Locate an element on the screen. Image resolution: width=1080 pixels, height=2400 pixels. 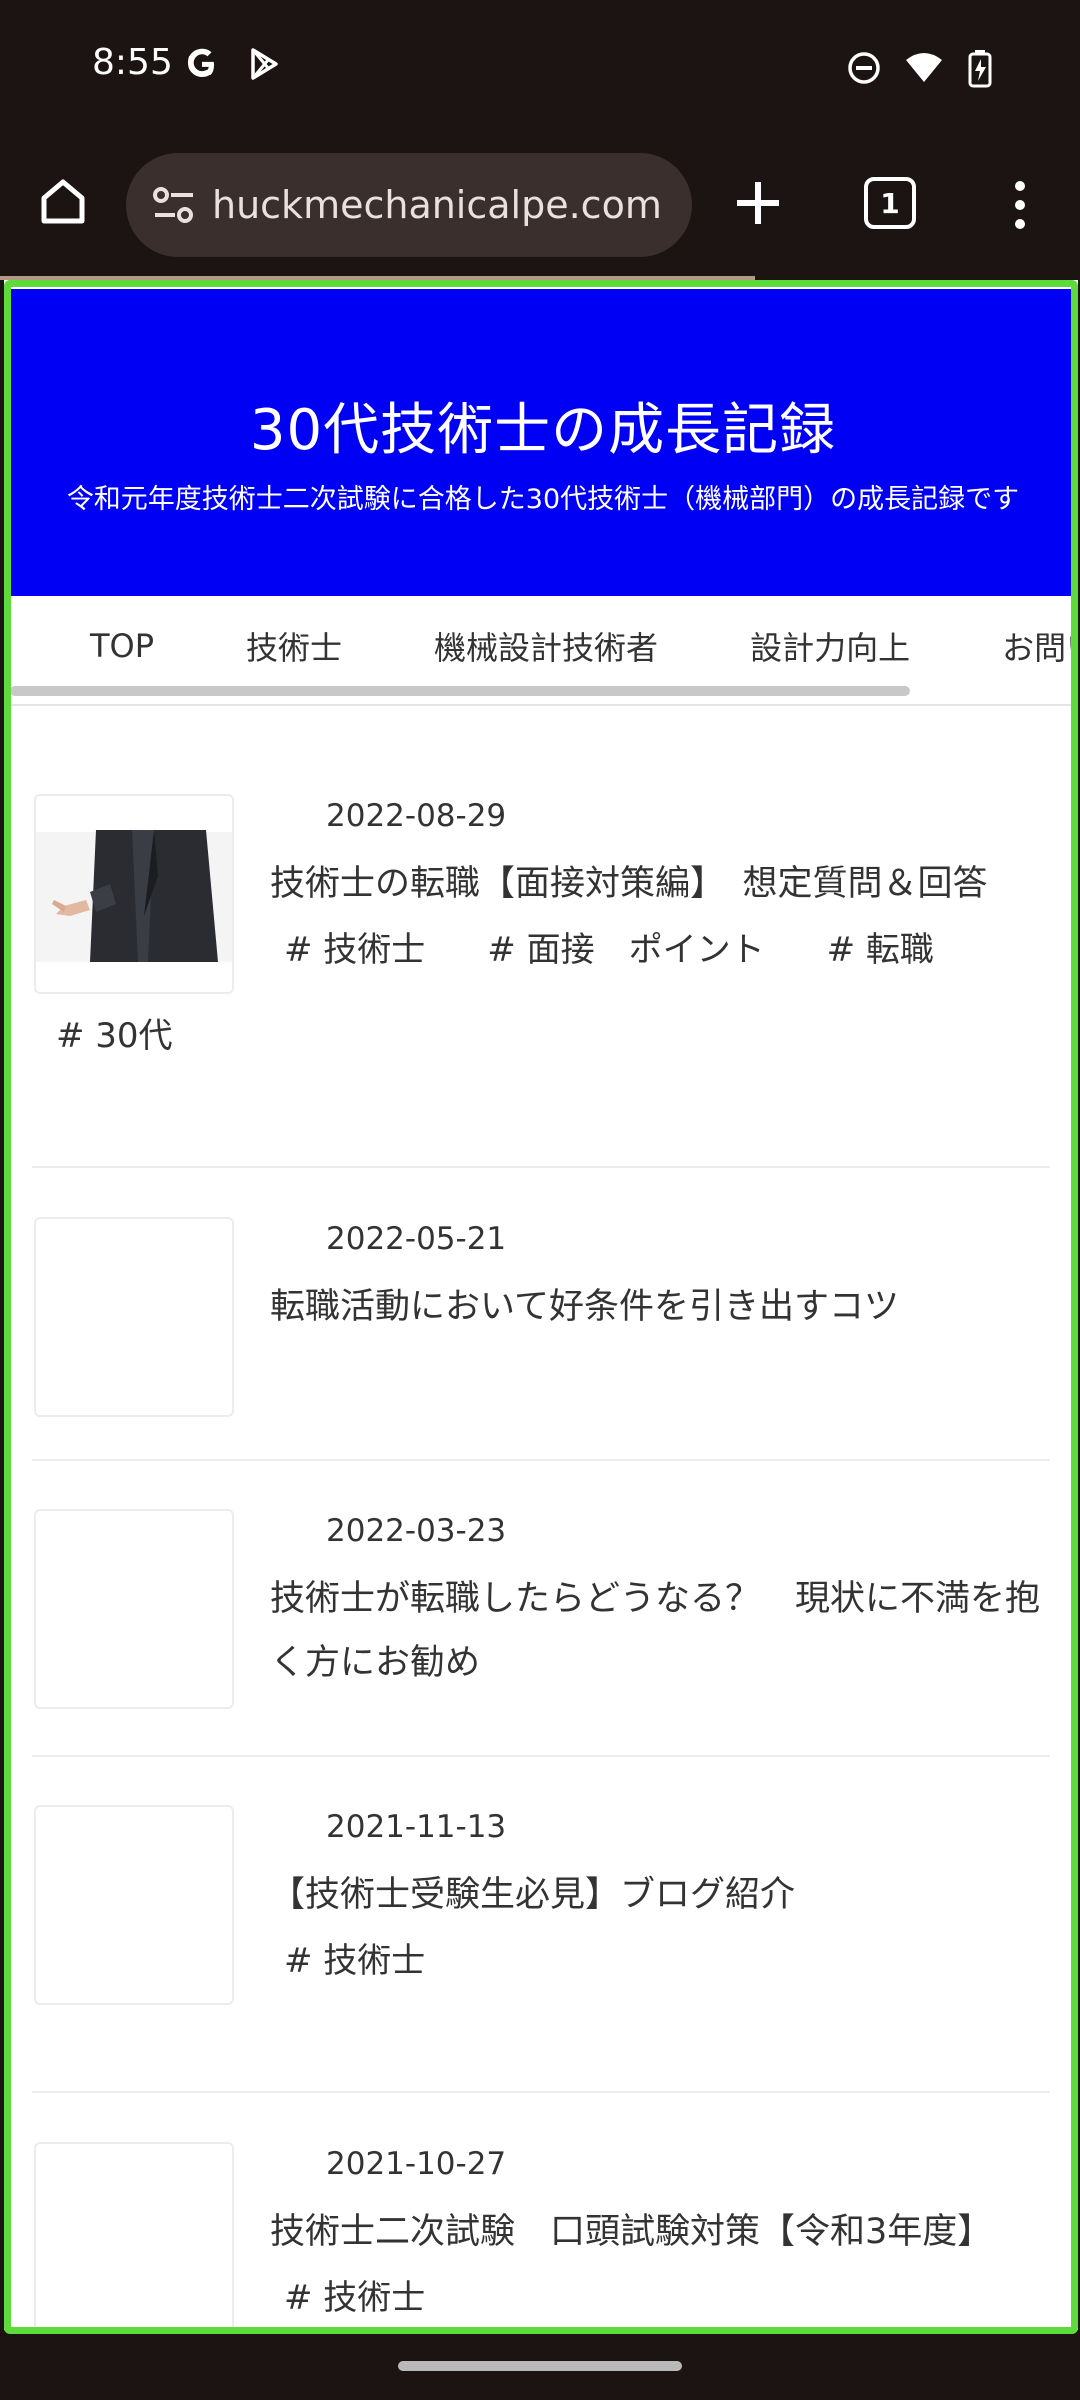
tag-link: # 面接 ポイント is located at coordinates (625, 946).